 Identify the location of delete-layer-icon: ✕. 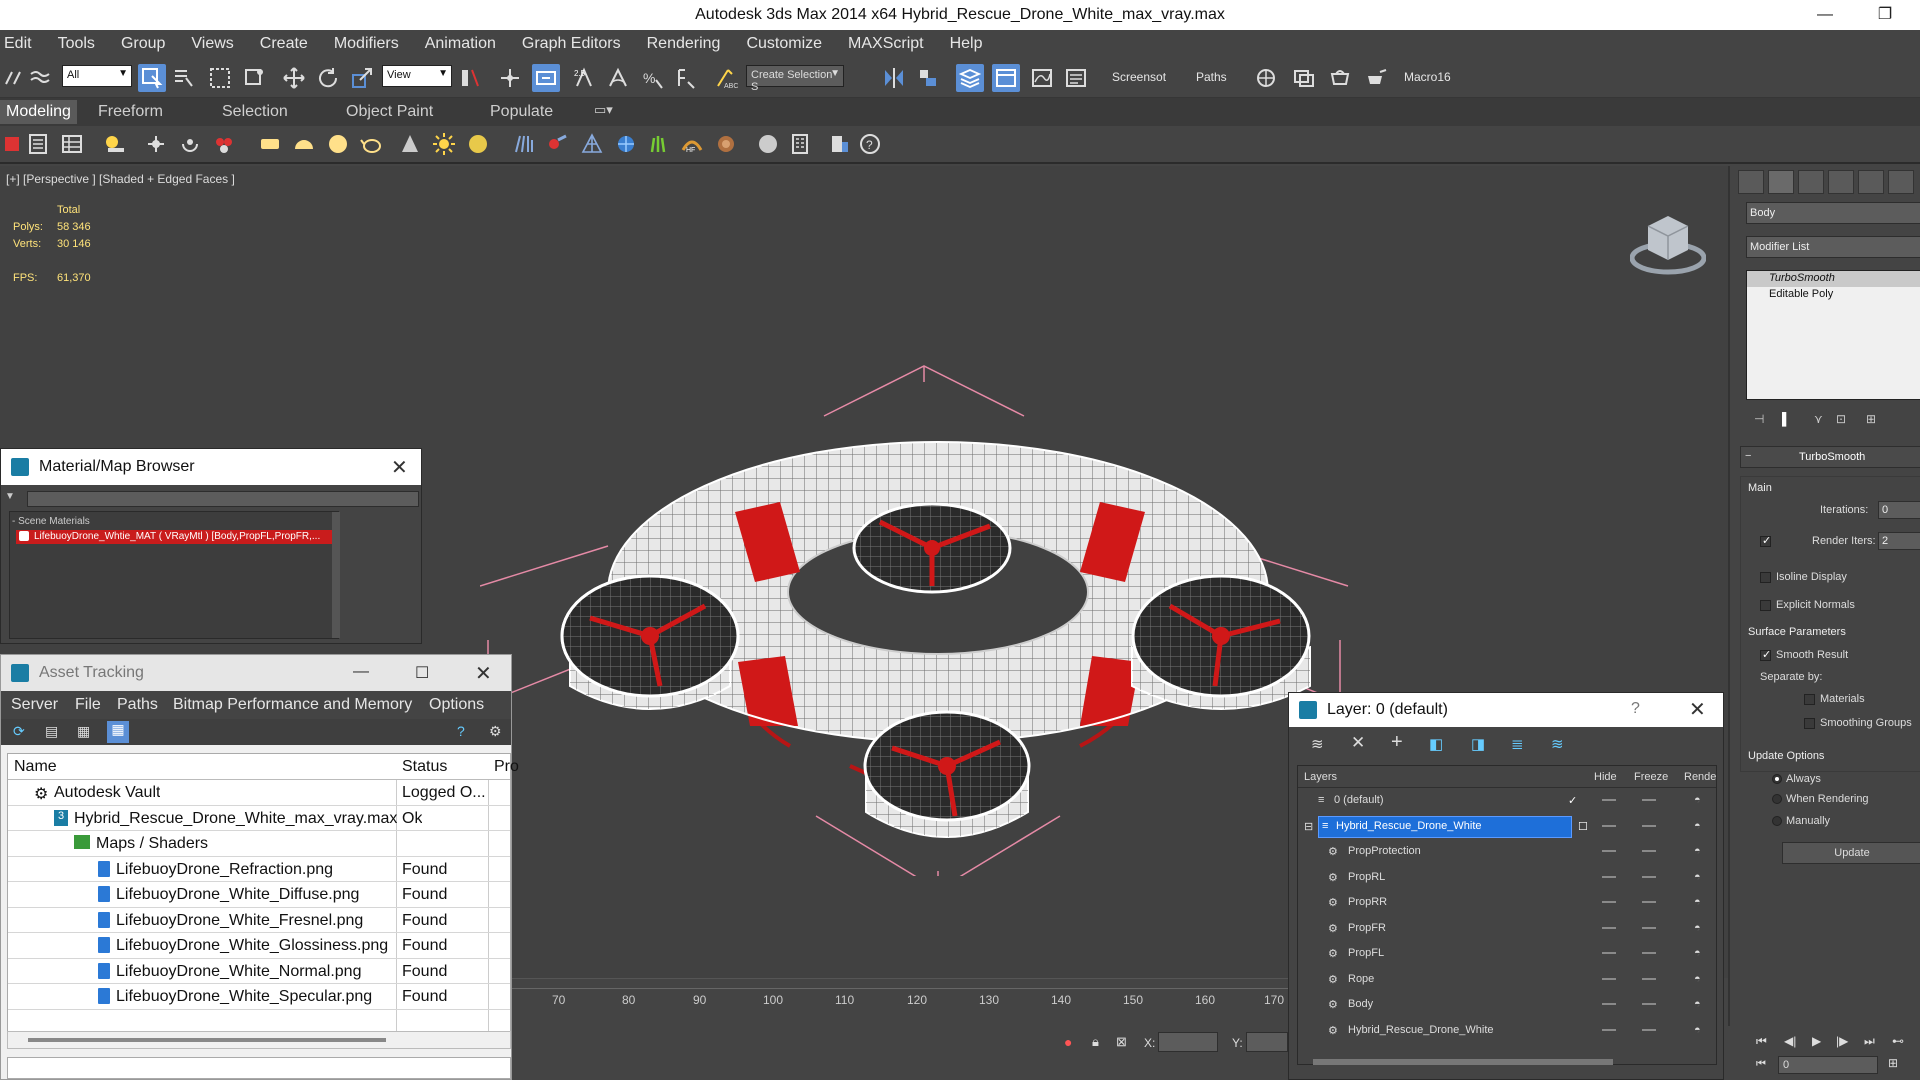
(1358, 743).